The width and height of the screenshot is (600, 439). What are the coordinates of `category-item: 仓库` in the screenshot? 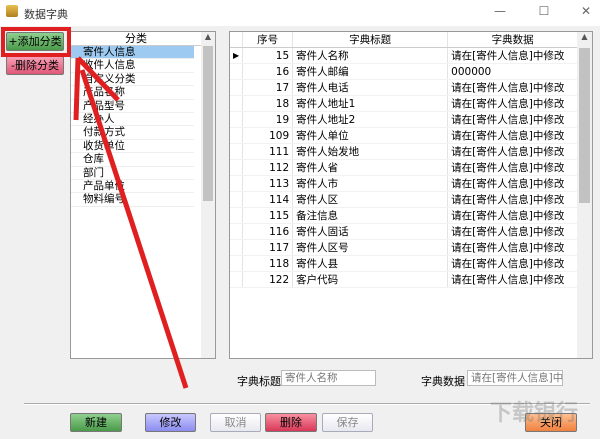 It's located at (132, 160).